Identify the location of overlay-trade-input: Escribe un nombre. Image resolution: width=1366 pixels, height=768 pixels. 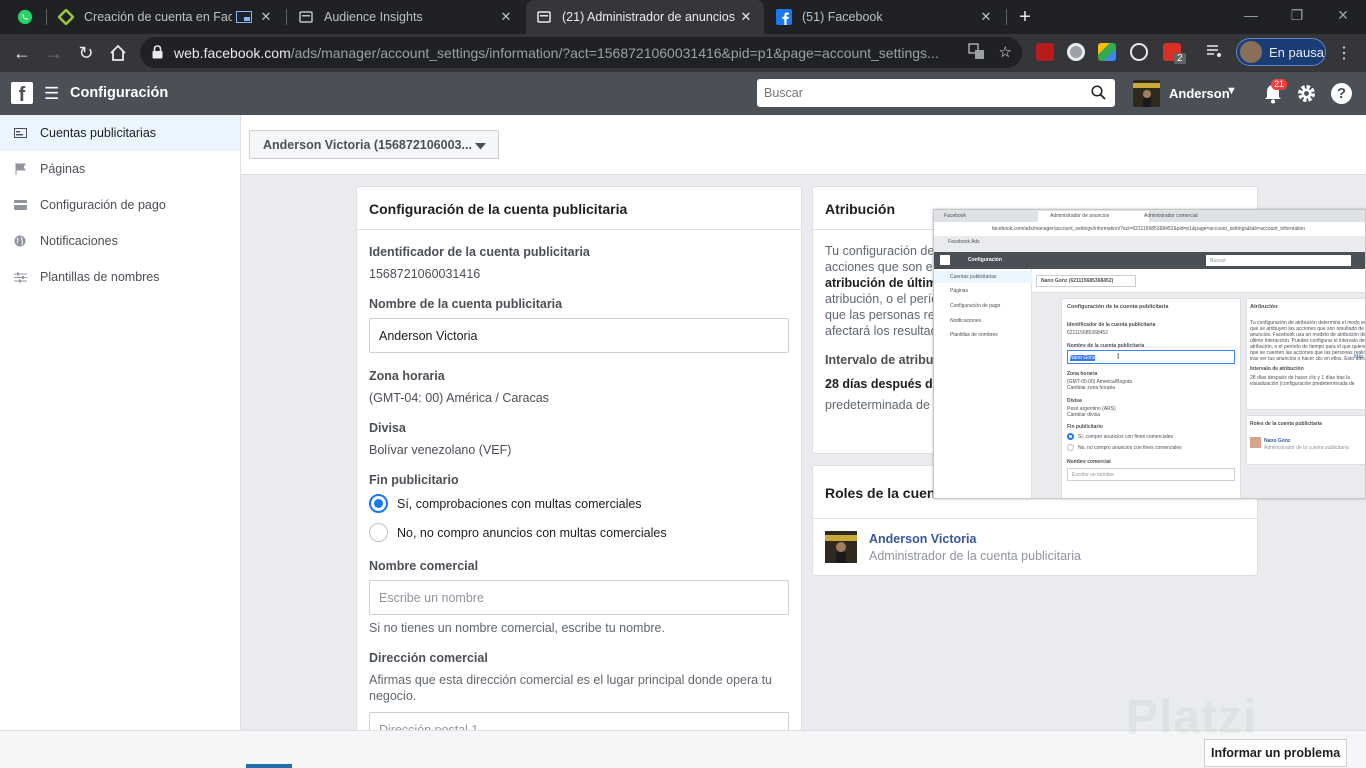
(1151, 474).